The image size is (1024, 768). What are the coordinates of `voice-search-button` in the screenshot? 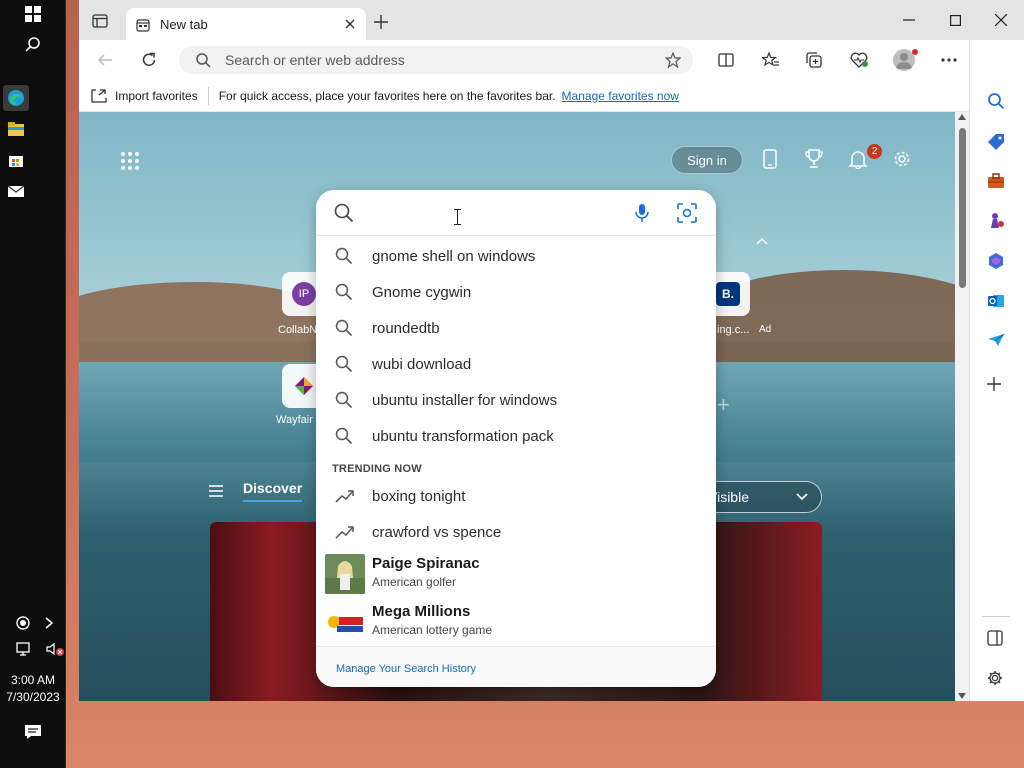 It's located at (642, 213).